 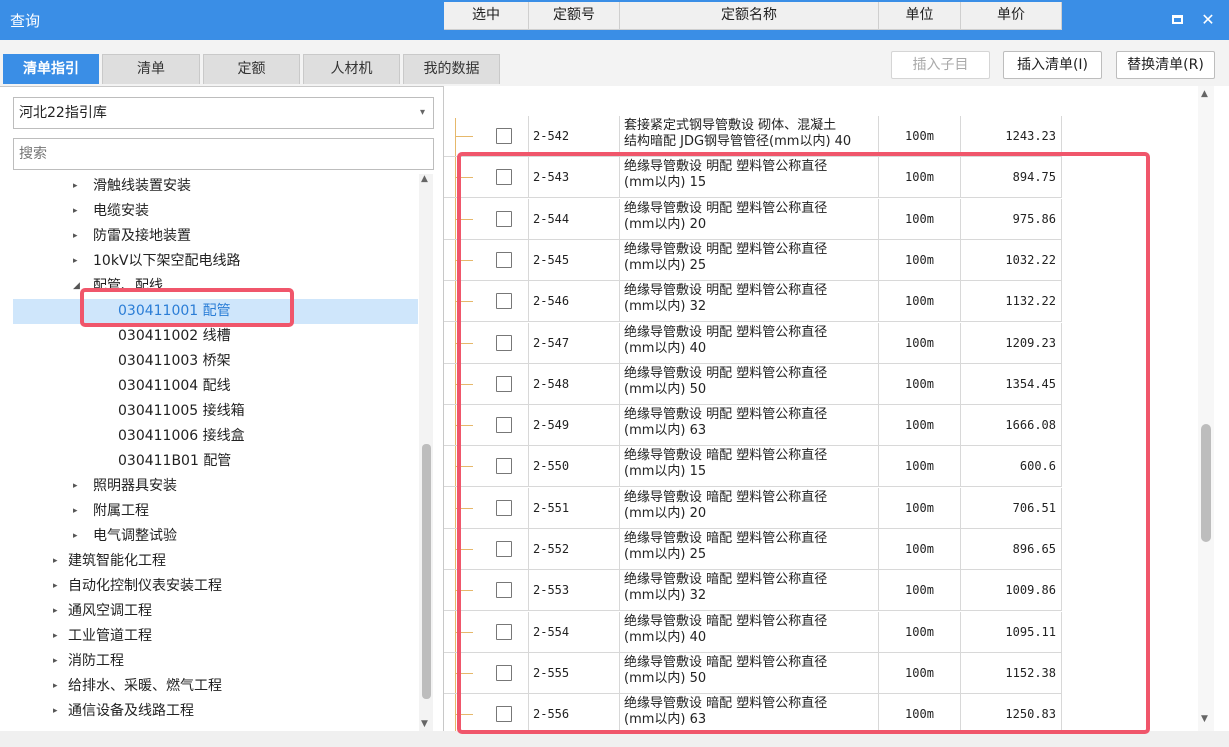 What do you see at coordinates (215, 661) in the screenshot?
I see `tree-node: ▸ 消防工程` at bounding box center [215, 661].